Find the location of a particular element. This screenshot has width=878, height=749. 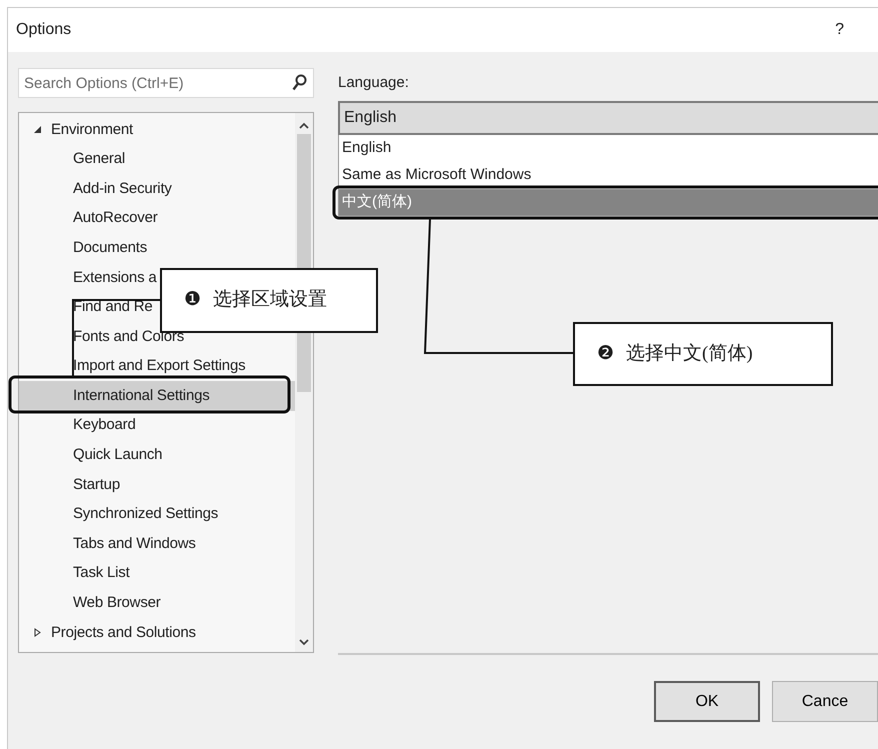

scroll-down-icon is located at coordinates (304, 642).